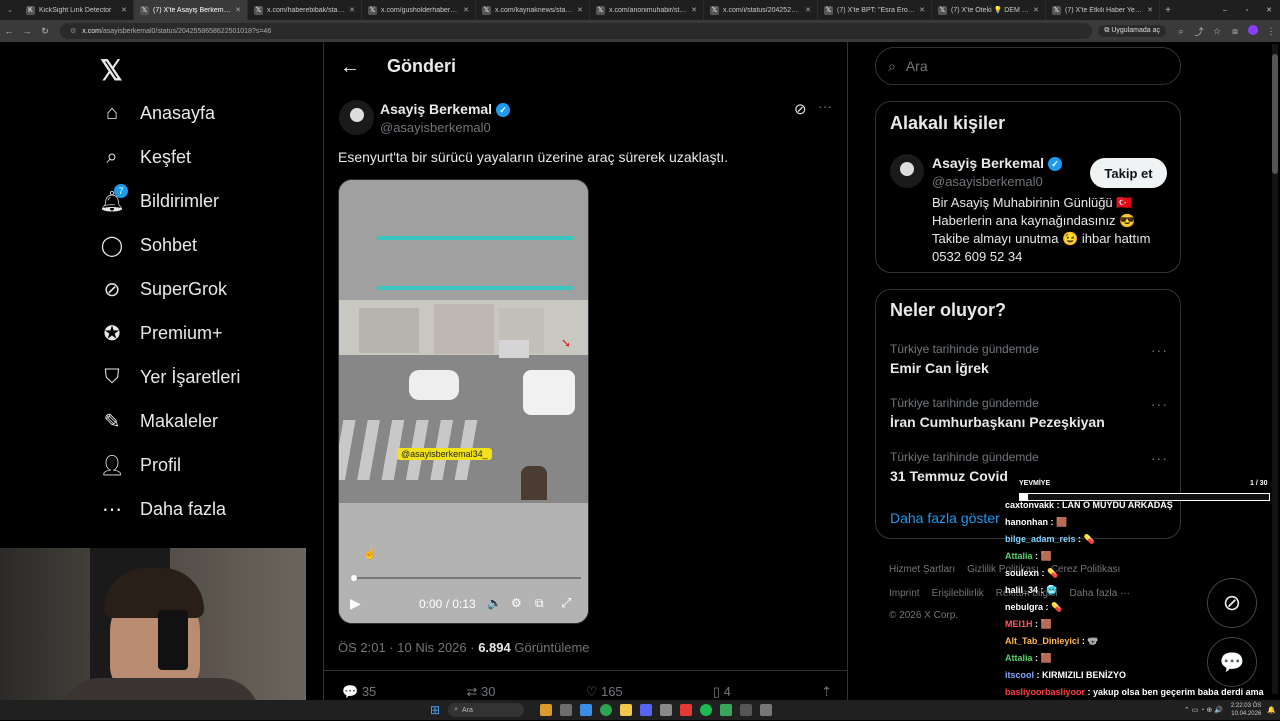 The width and height of the screenshot is (1280, 721). I want to click on chat-username: Alt_Tab_Dinleyici, so click(1042, 641).